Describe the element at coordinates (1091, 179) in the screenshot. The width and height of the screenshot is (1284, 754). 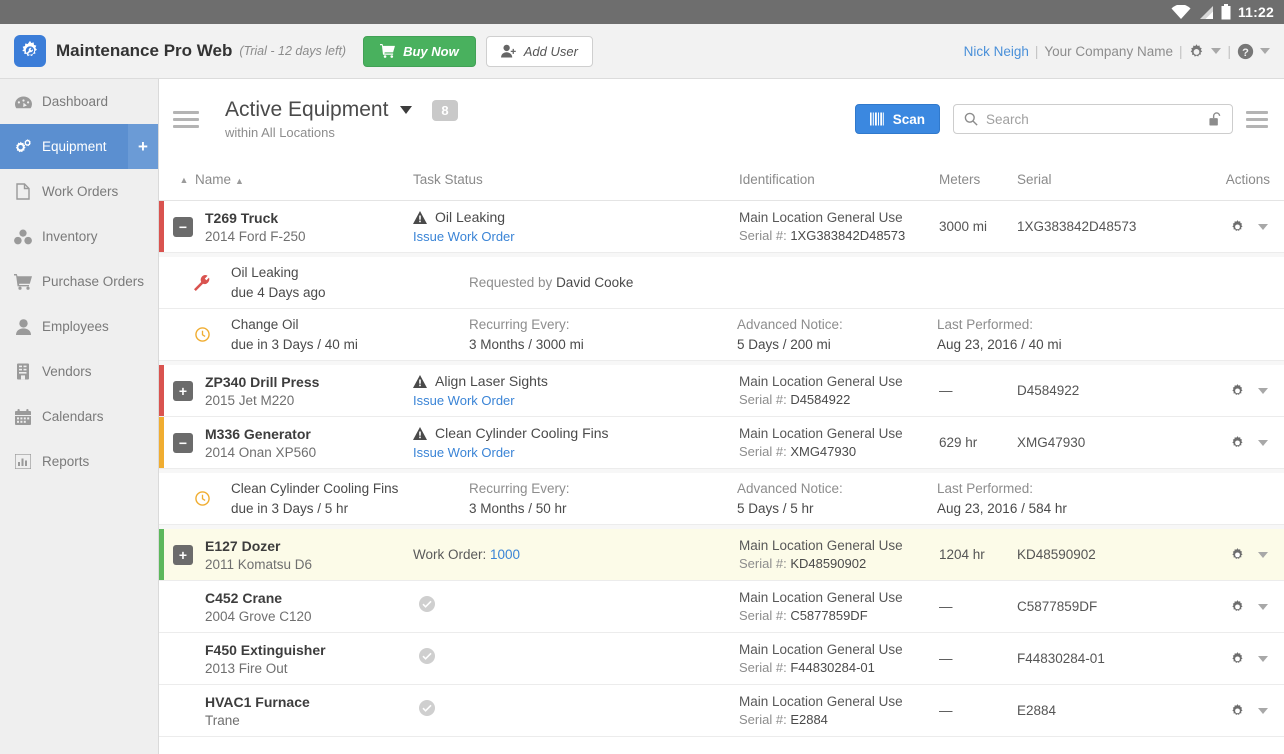
I see `column-header-serial: Serial` at that location.